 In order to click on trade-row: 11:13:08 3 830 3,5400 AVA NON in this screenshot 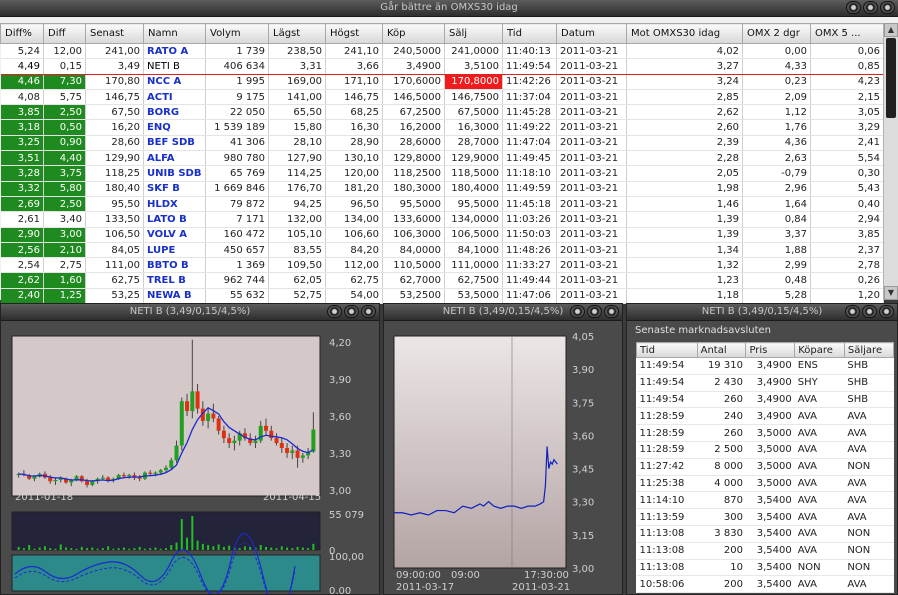, I will do `click(765, 534)`.